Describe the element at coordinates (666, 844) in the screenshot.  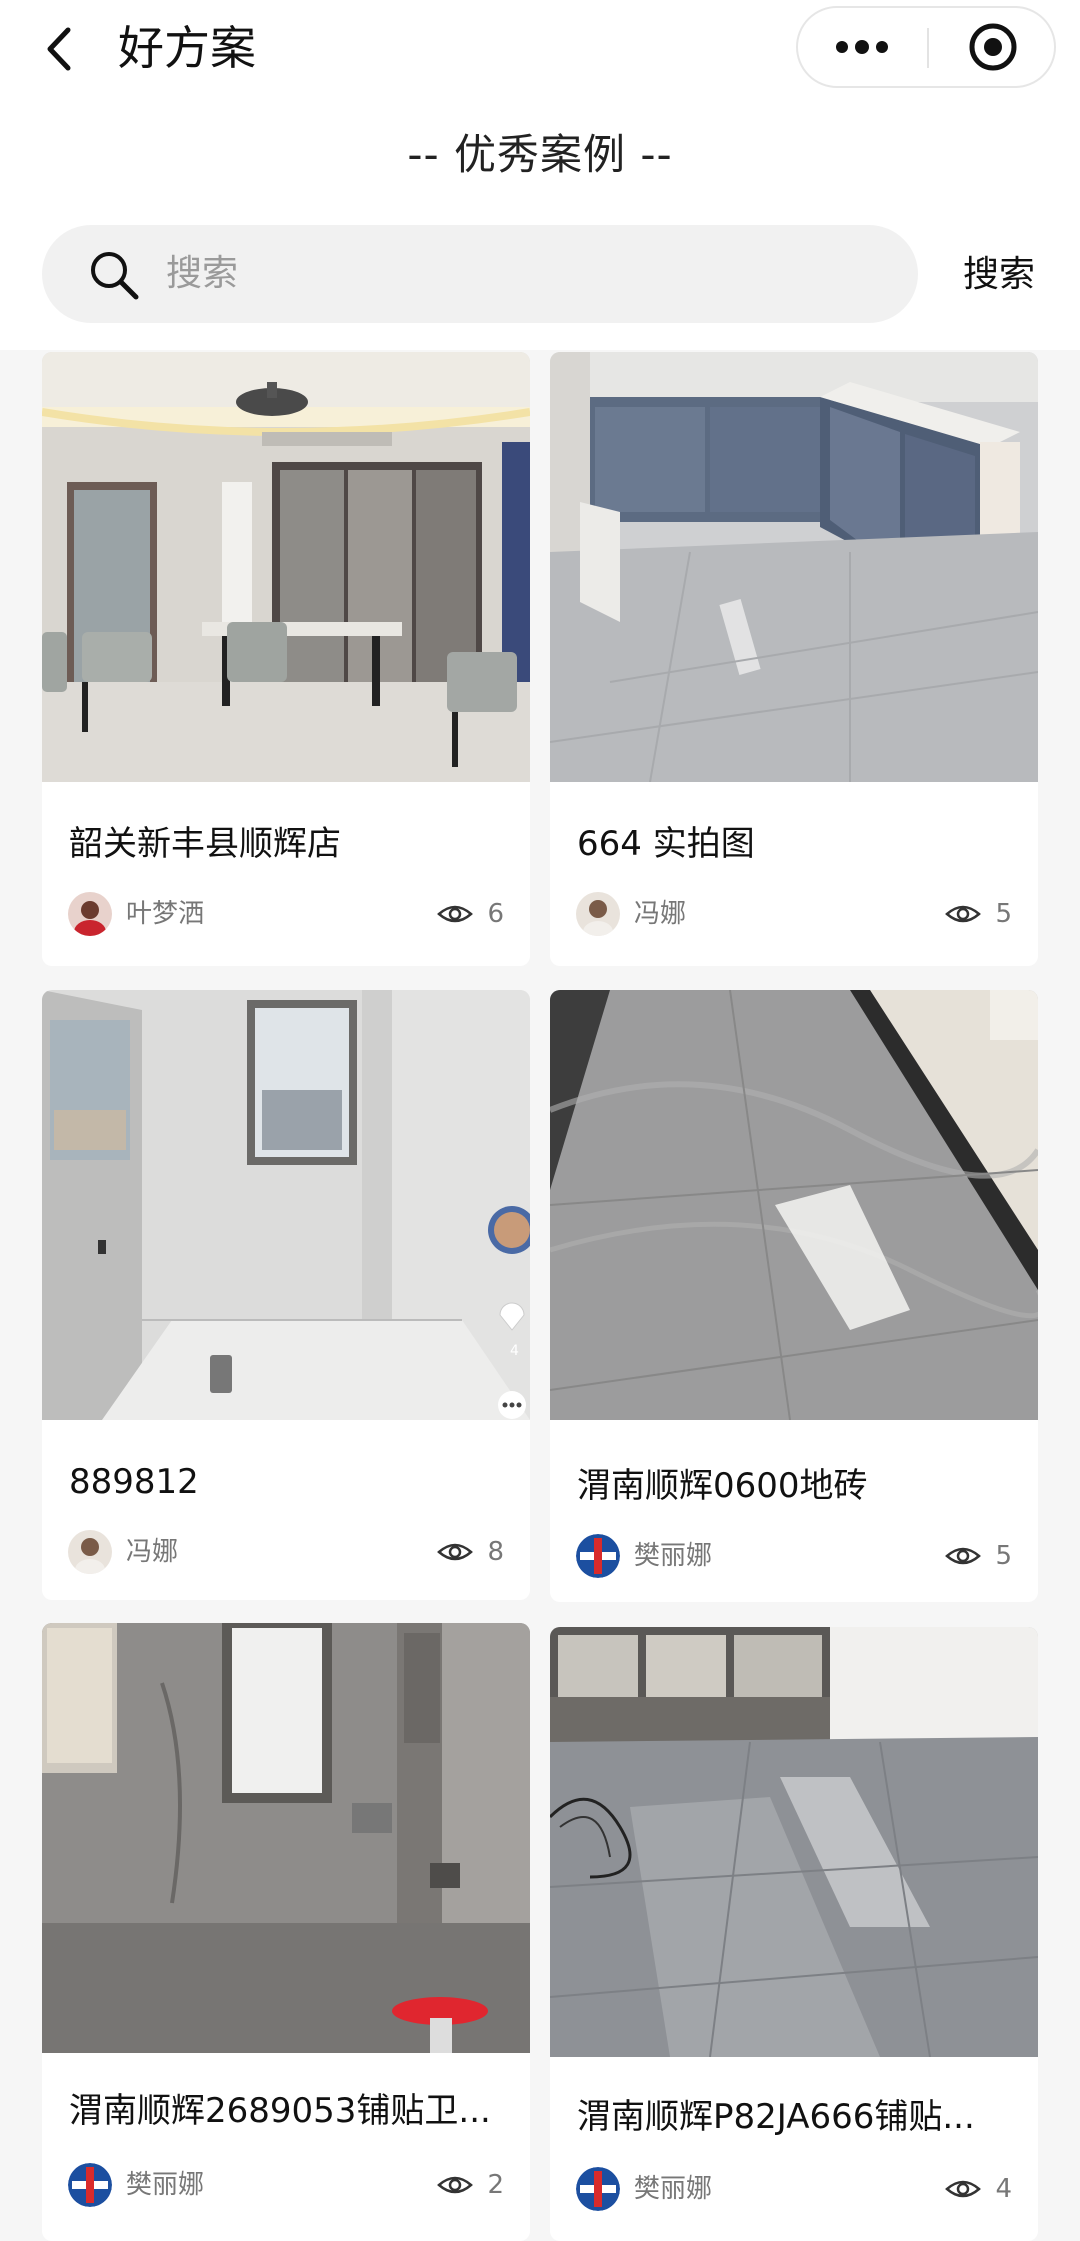
I see `case-title: 664 实拍图` at that location.